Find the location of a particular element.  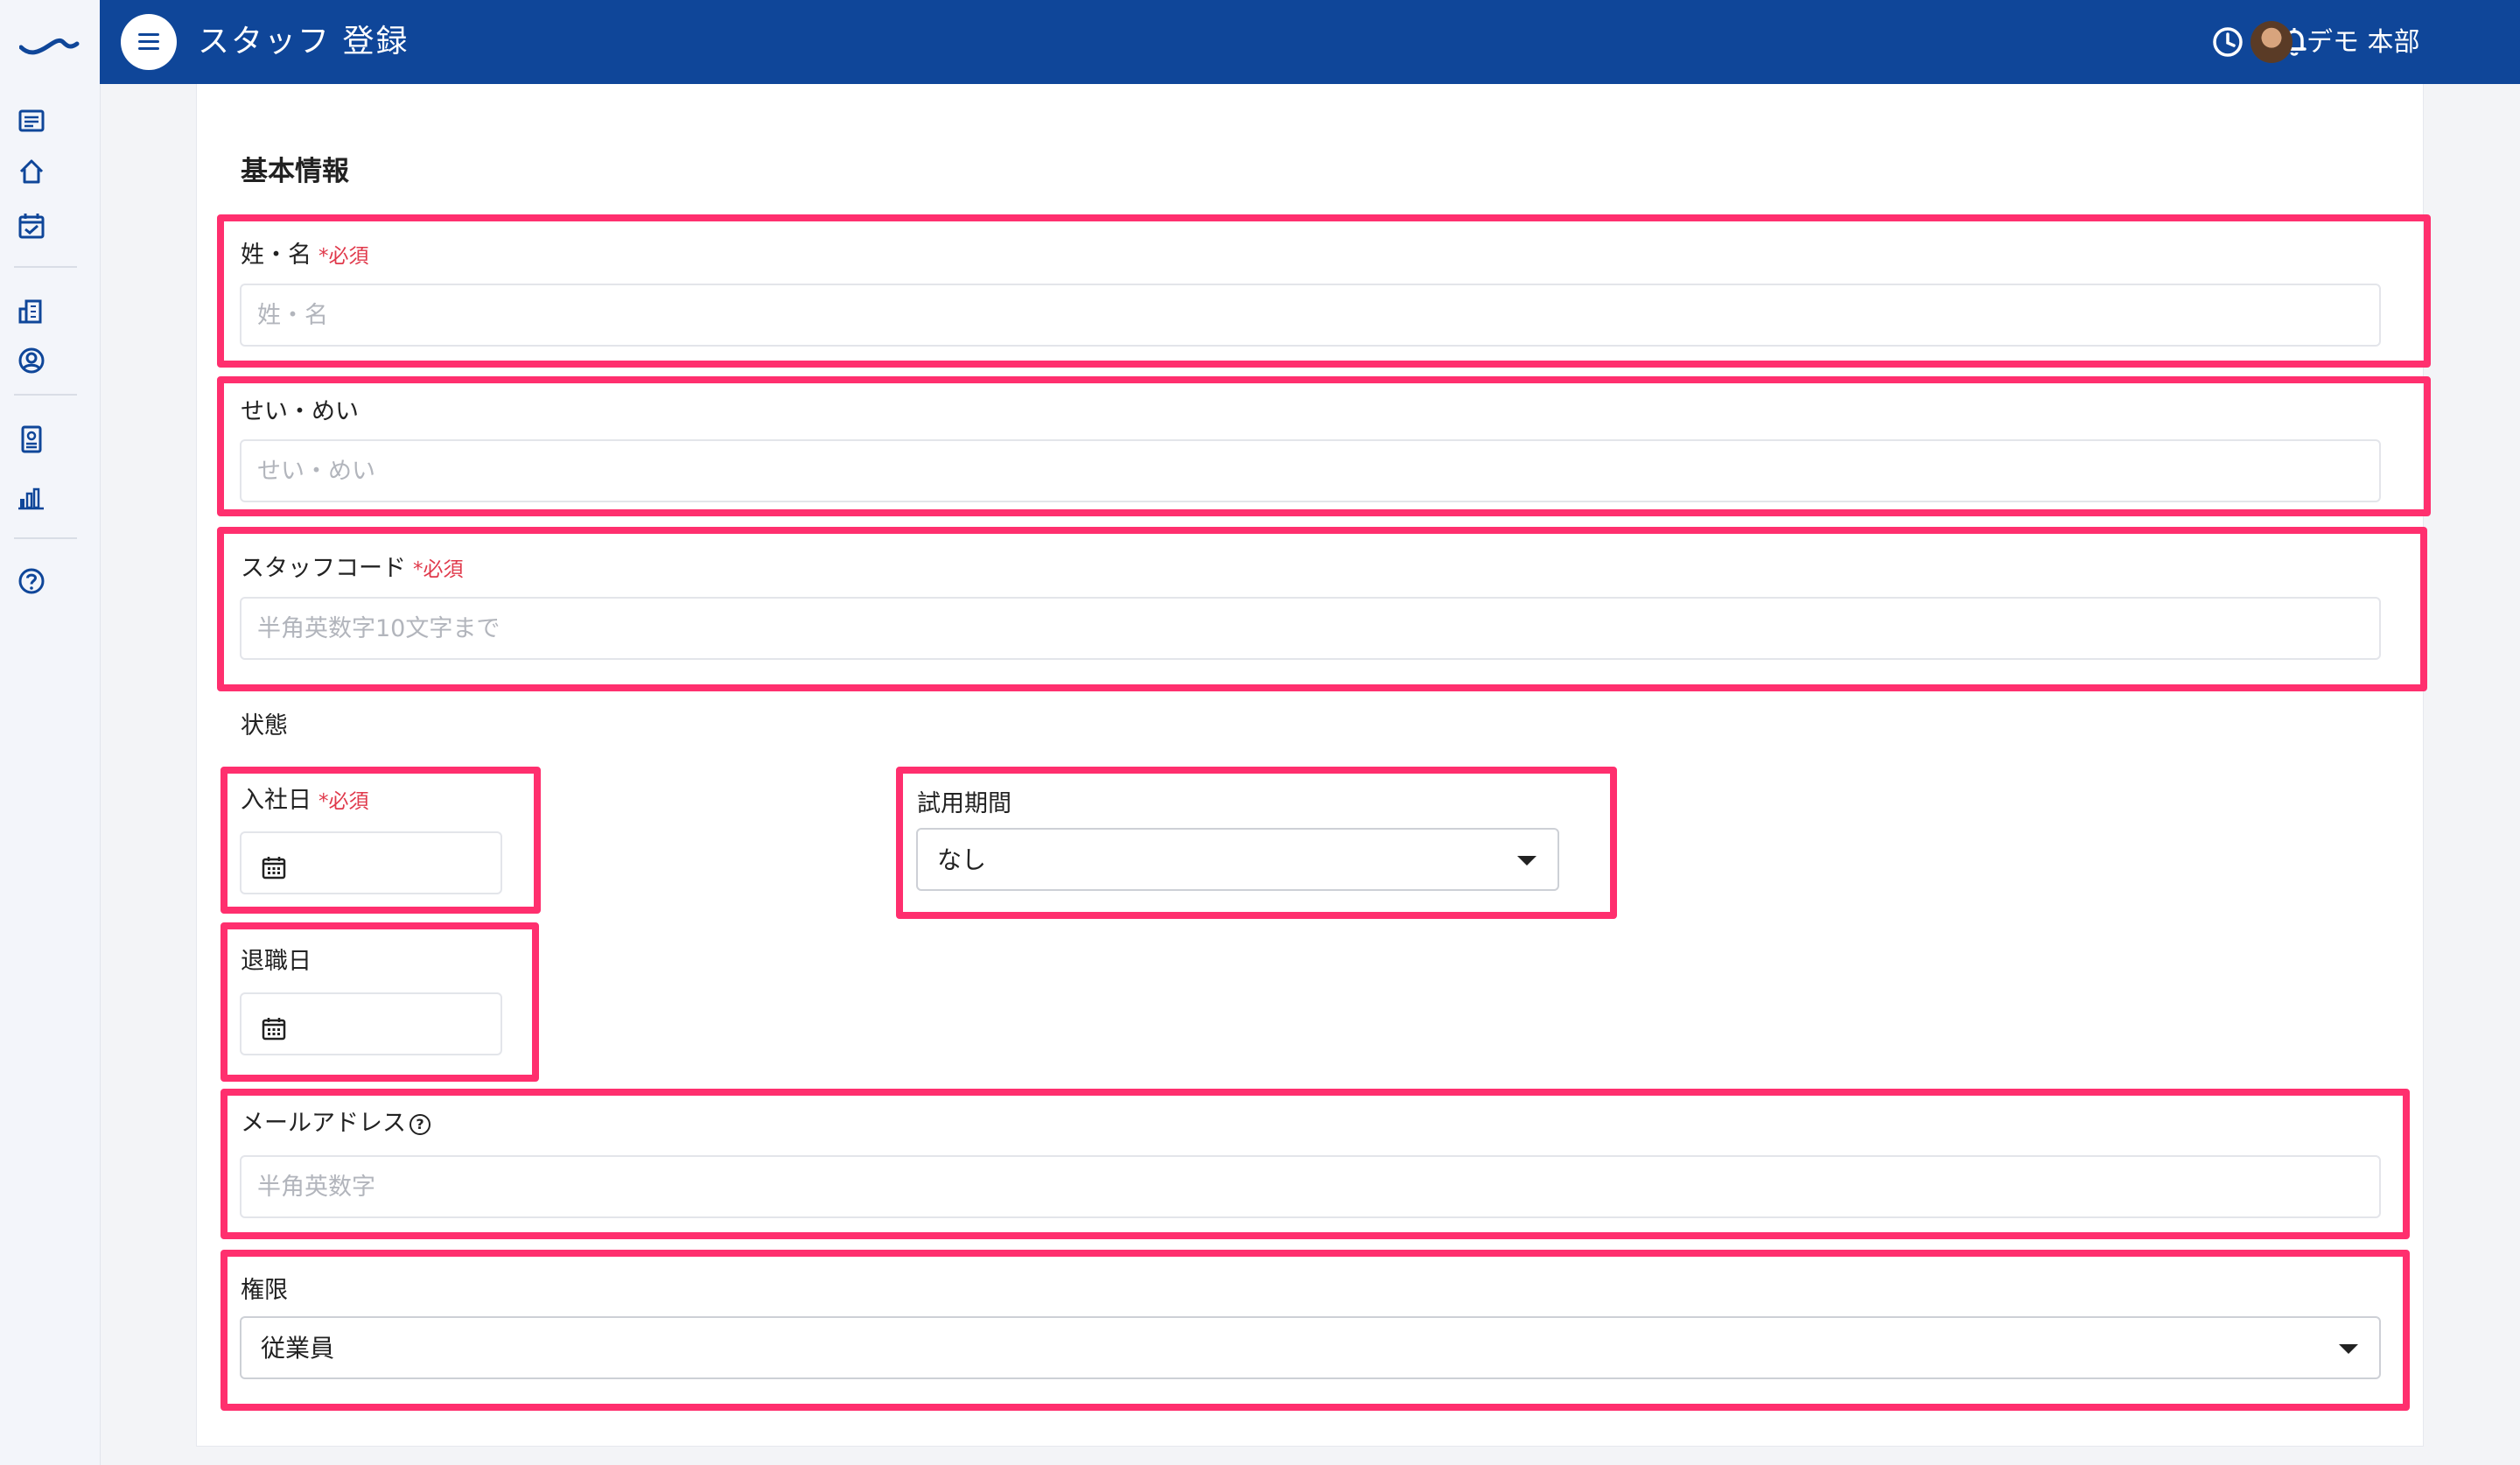

staff-code-label: スタッフコード *必須 is located at coordinates (352, 568).